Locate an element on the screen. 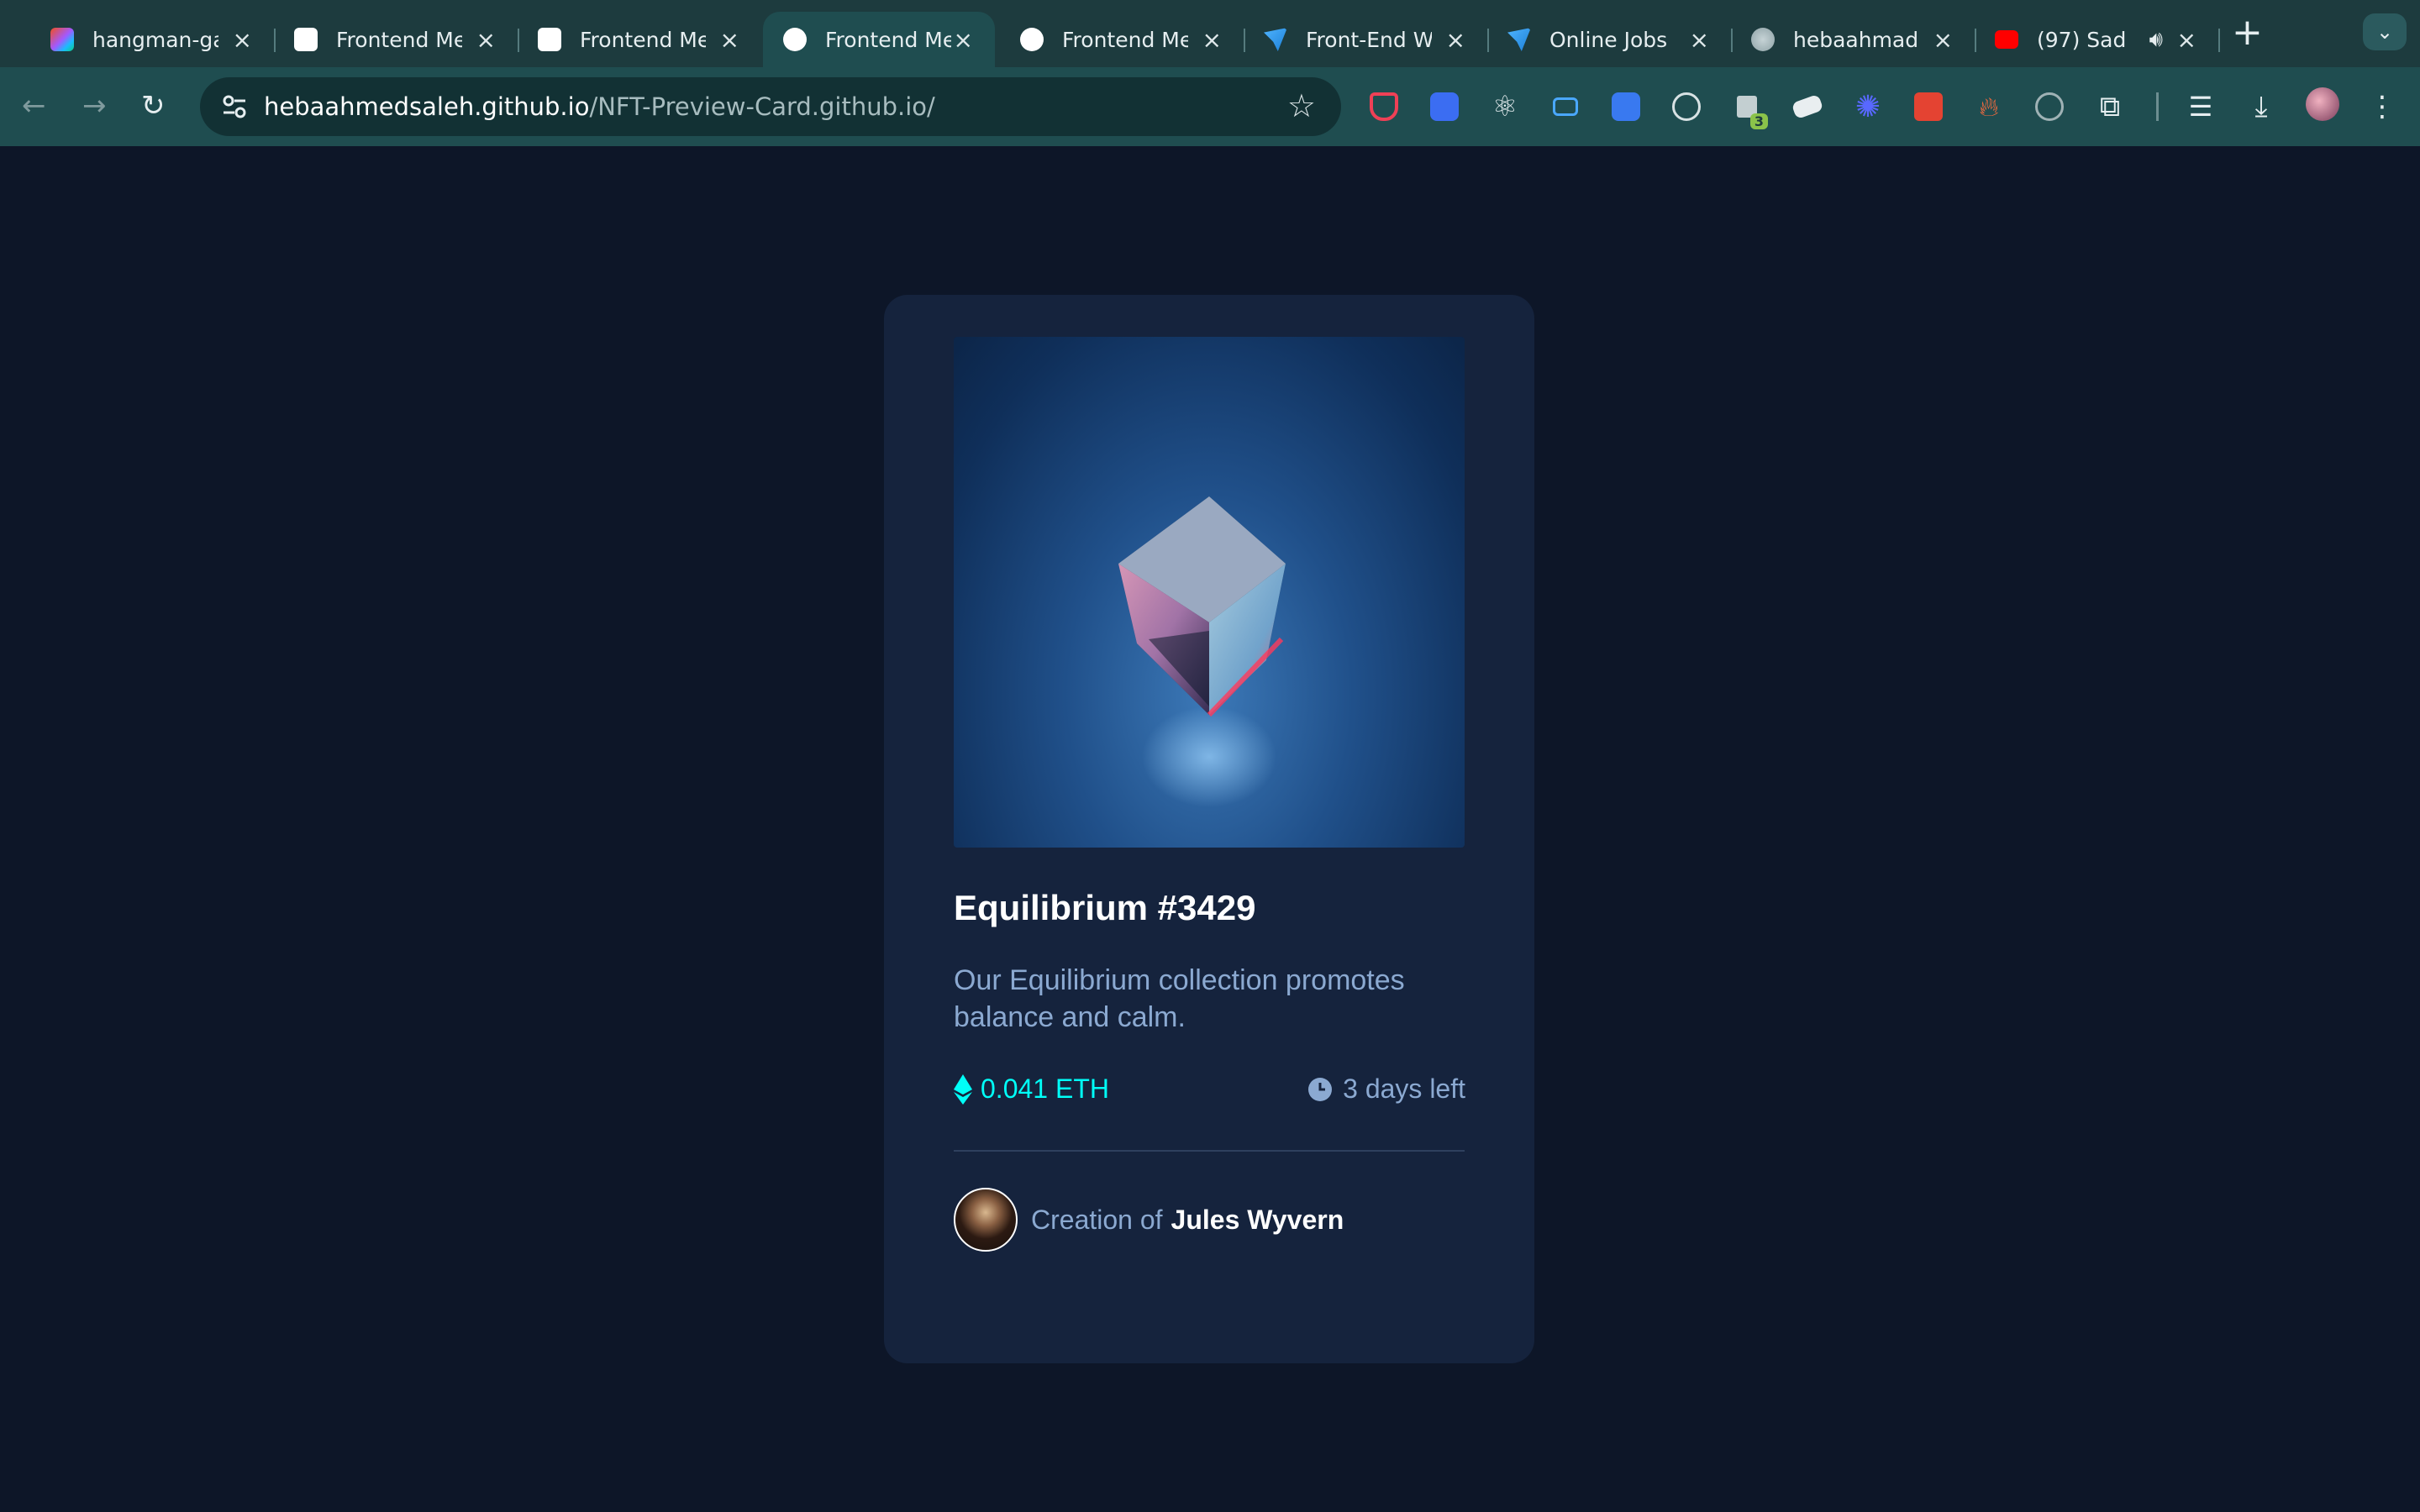  tab-online-jobs: Online Jobs × is located at coordinates (1610, 39).